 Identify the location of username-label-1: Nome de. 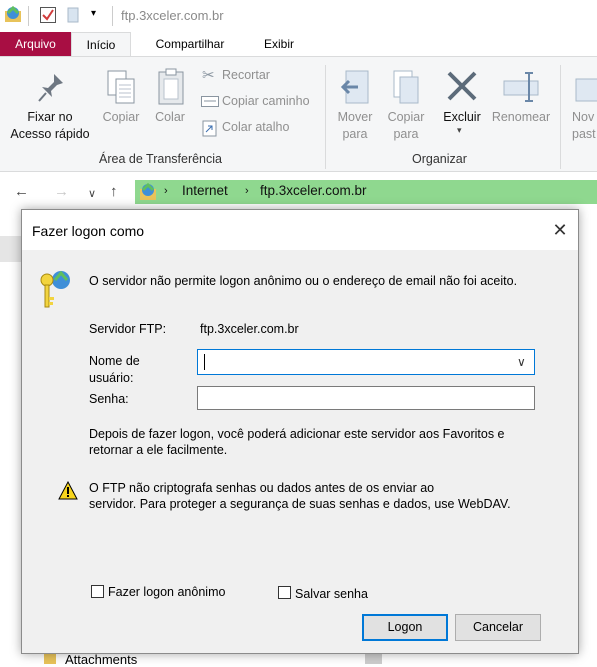
(114, 361).